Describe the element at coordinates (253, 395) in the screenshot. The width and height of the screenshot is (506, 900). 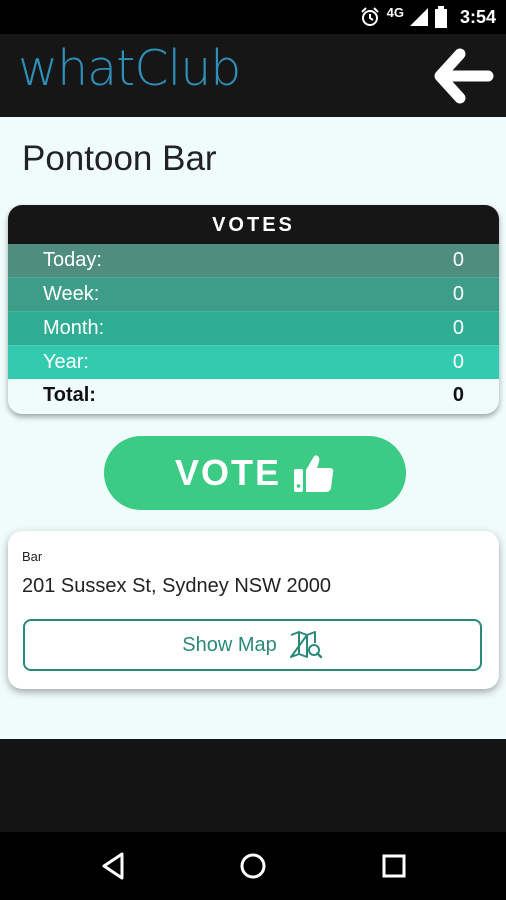
I see `votes-row-total: Total: 0` at that location.